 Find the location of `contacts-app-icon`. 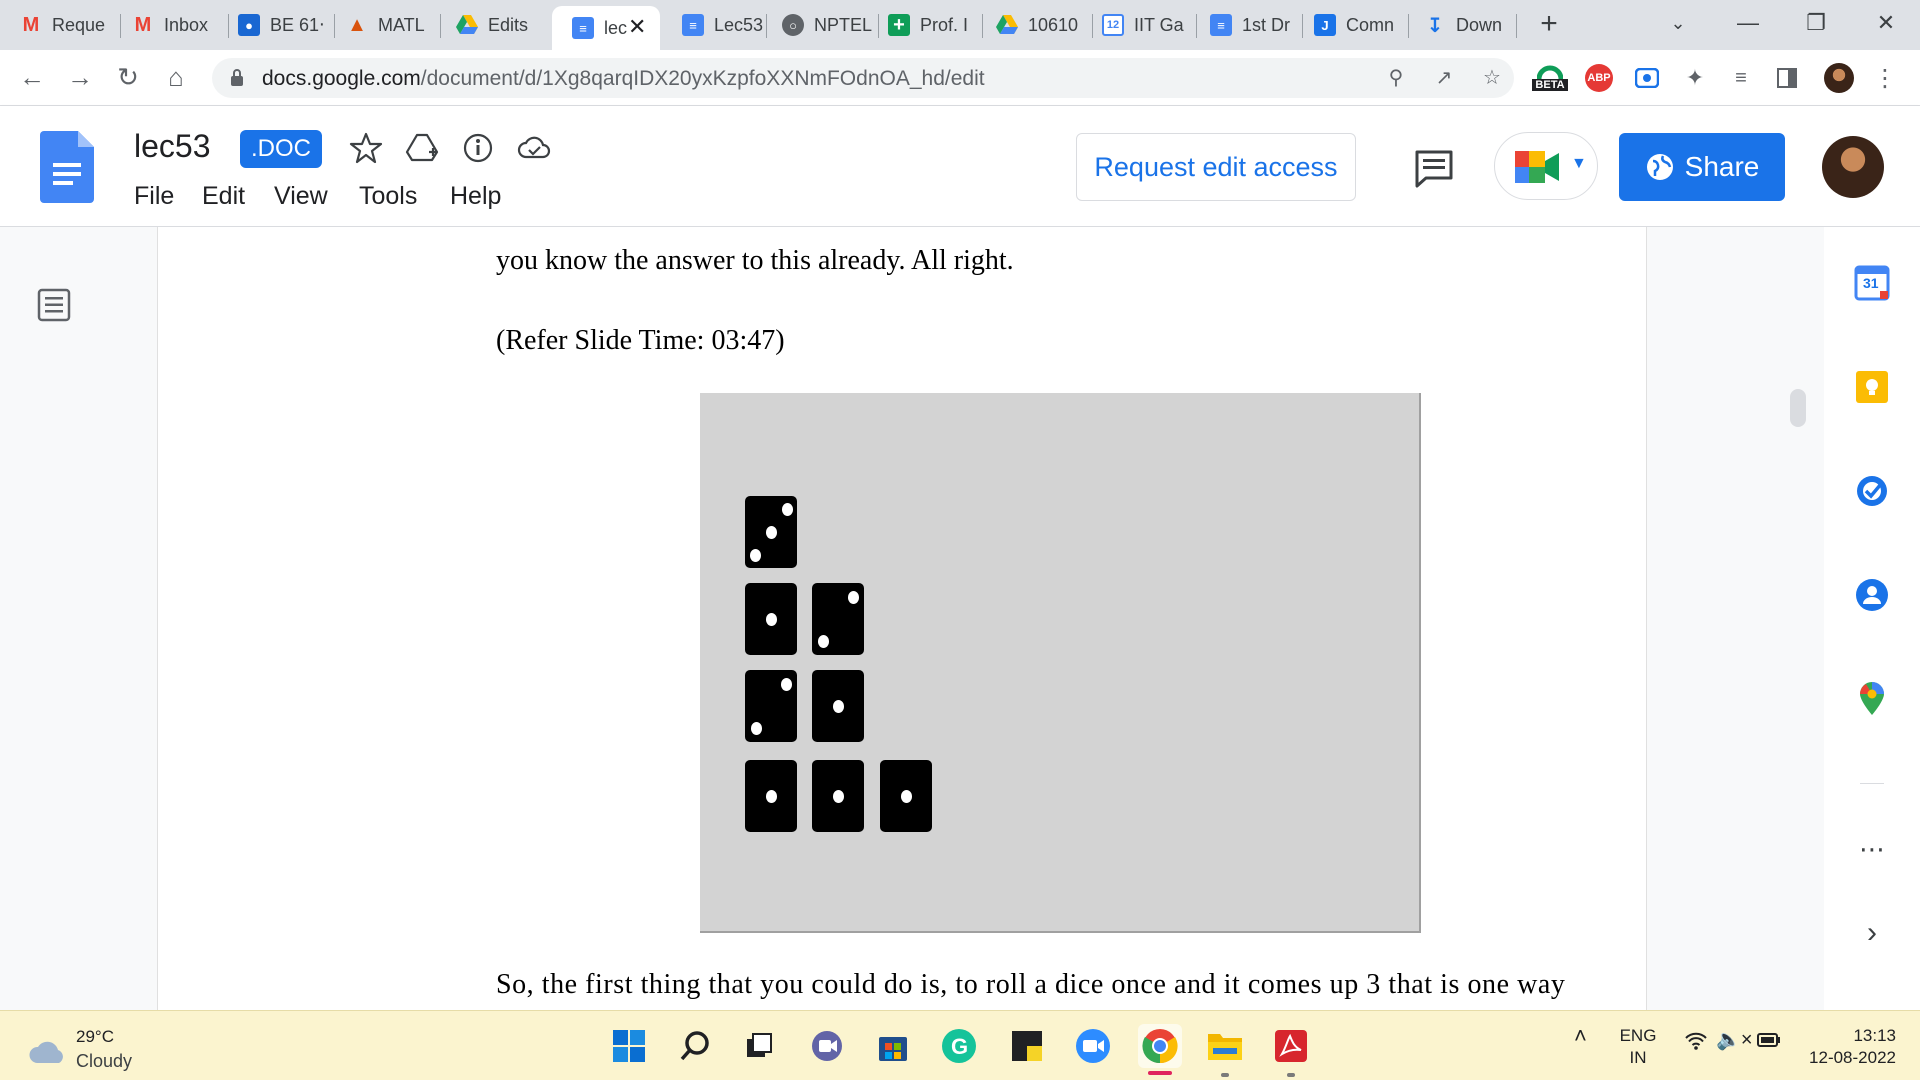

contacts-app-icon is located at coordinates (1872, 595).